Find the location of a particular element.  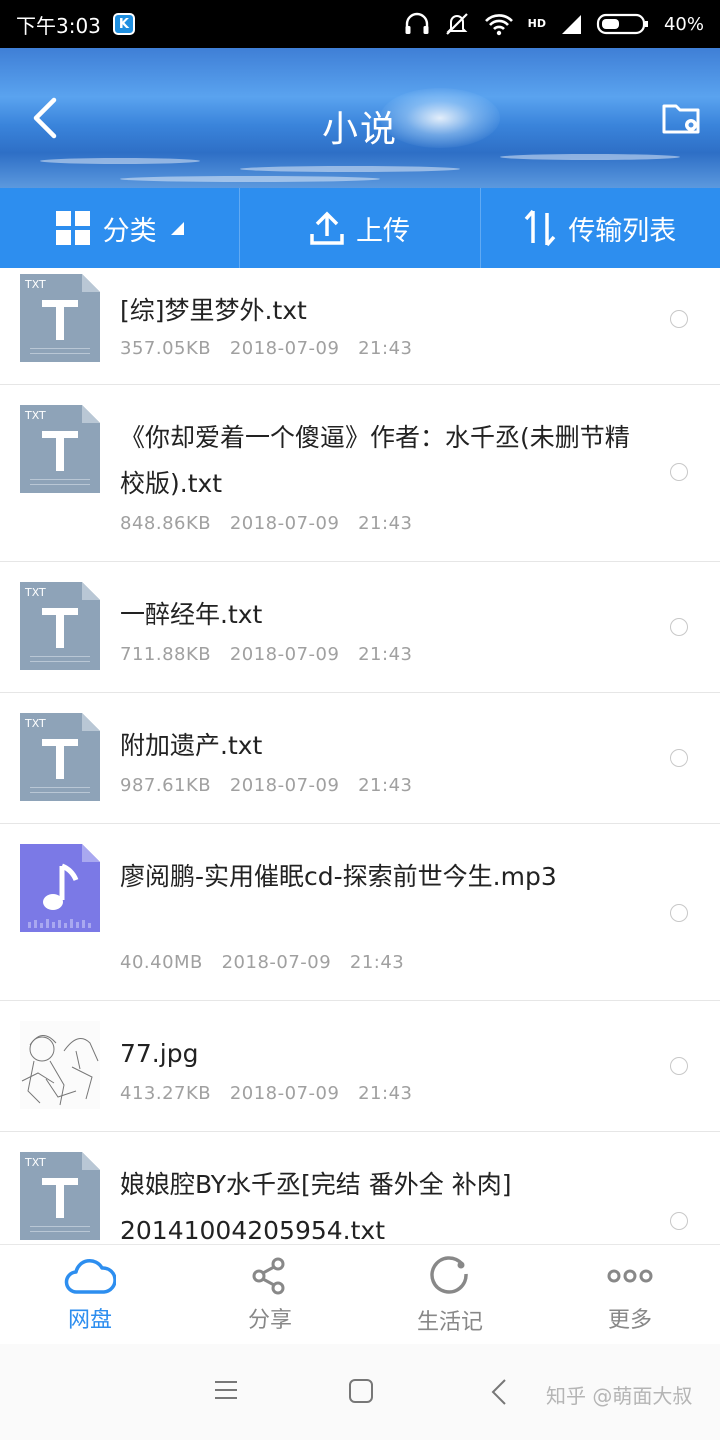

share-icon is located at coordinates (268, 1275).